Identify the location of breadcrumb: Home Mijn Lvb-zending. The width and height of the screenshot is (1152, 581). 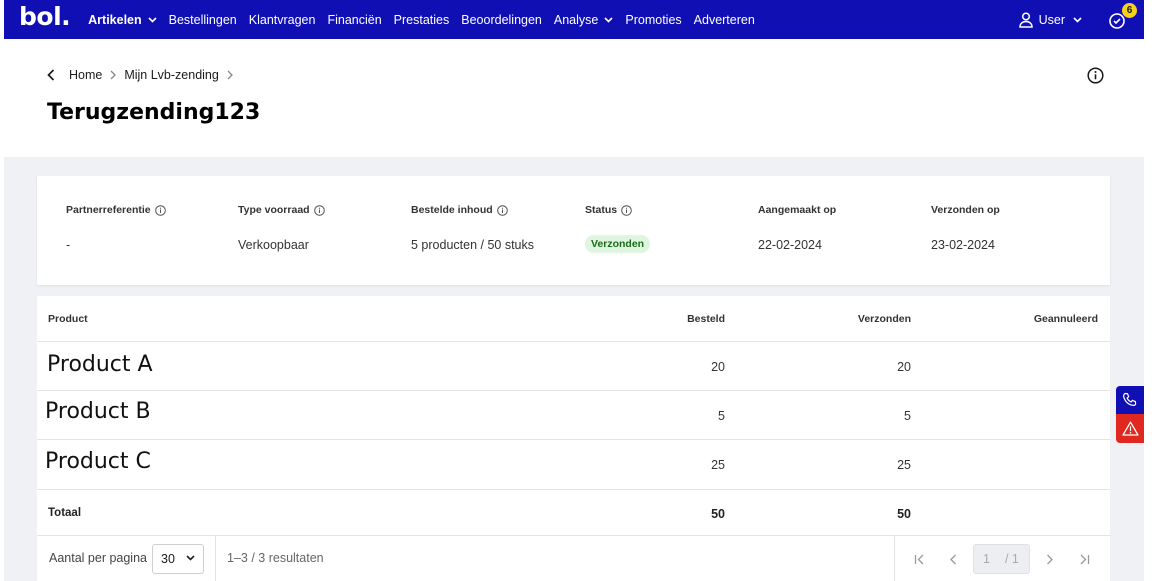
(144, 75).